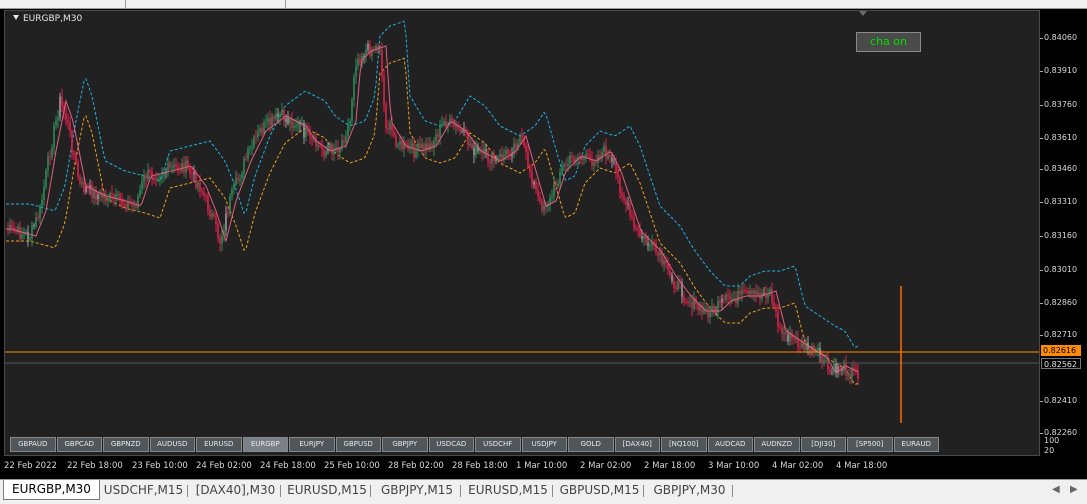 This screenshot has width=1087, height=504. I want to click on symbol-button-audnzd: AUDNZD, so click(777, 444).